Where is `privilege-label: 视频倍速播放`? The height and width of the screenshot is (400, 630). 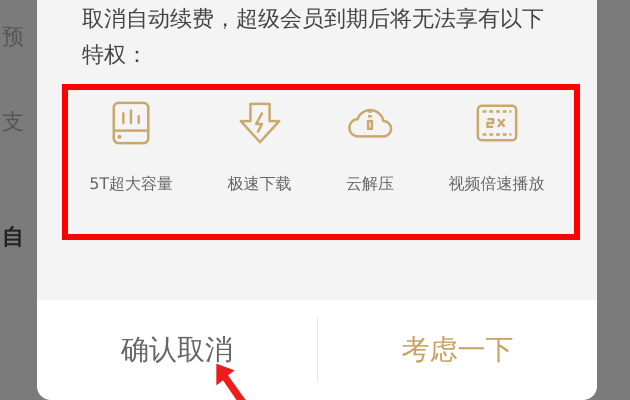
privilege-label: 视频倍速播放 is located at coordinates (496, 184).